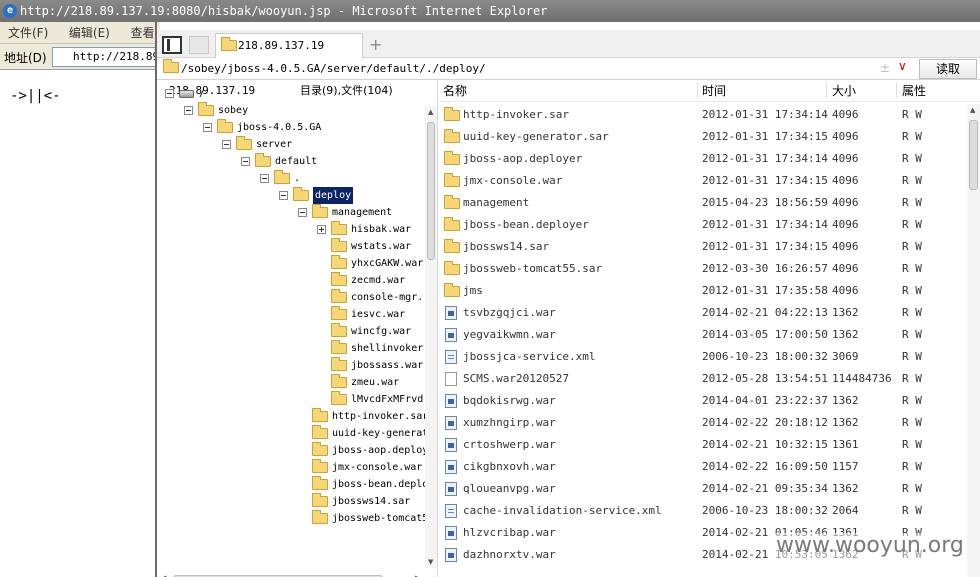 Image resolution: width=980 pixels, height=577 pixels. What do you see at coordinates (35, 96) in the screenshot?
I see `page-text: ->||<-` at bounding box center [35, 96].